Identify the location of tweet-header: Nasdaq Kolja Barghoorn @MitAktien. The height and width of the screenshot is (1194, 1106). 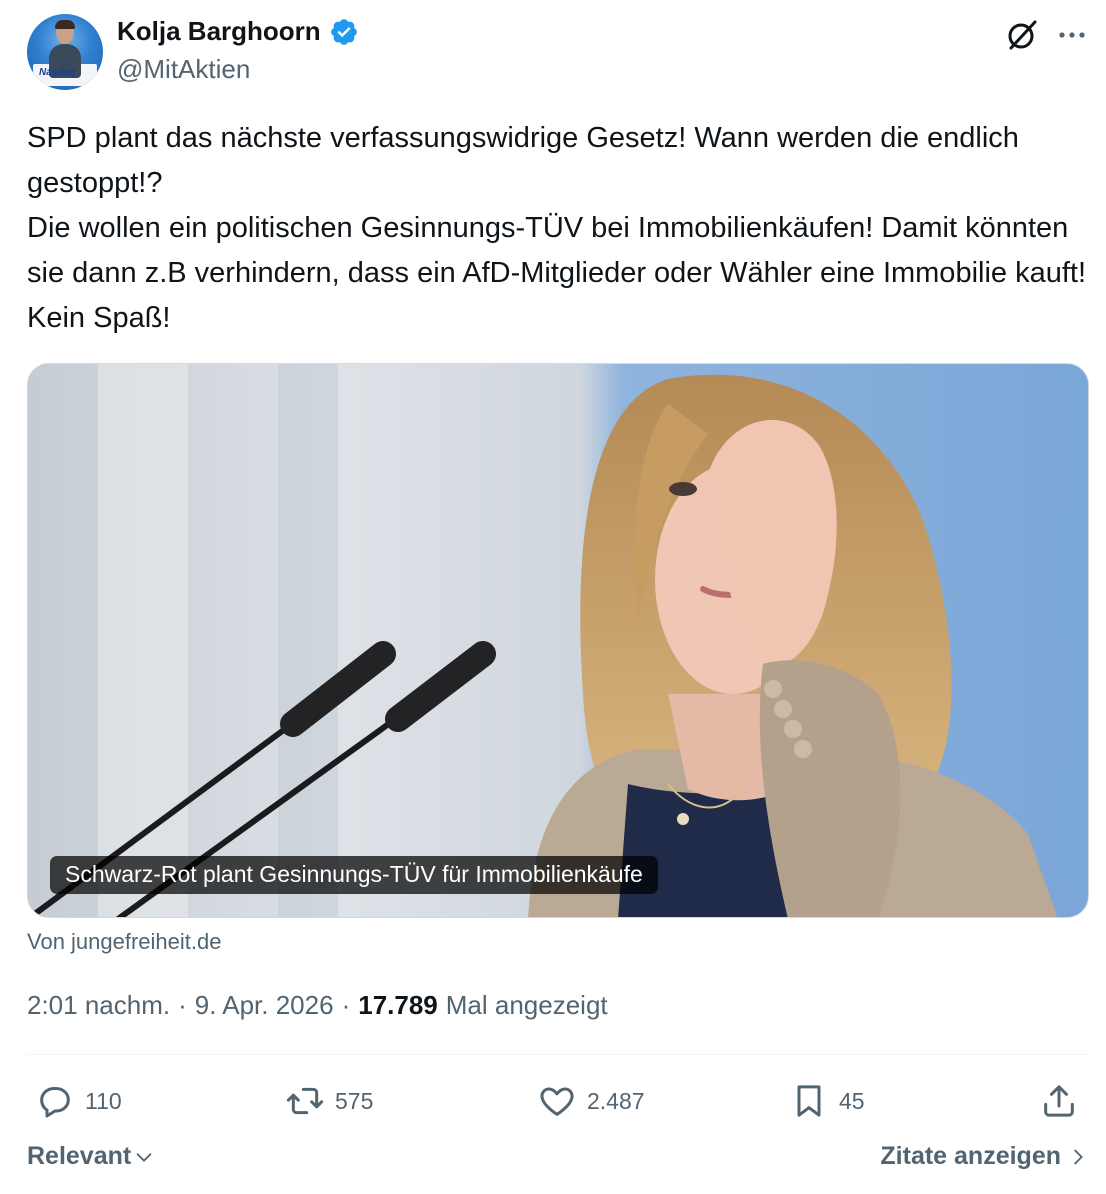
(558, 52).